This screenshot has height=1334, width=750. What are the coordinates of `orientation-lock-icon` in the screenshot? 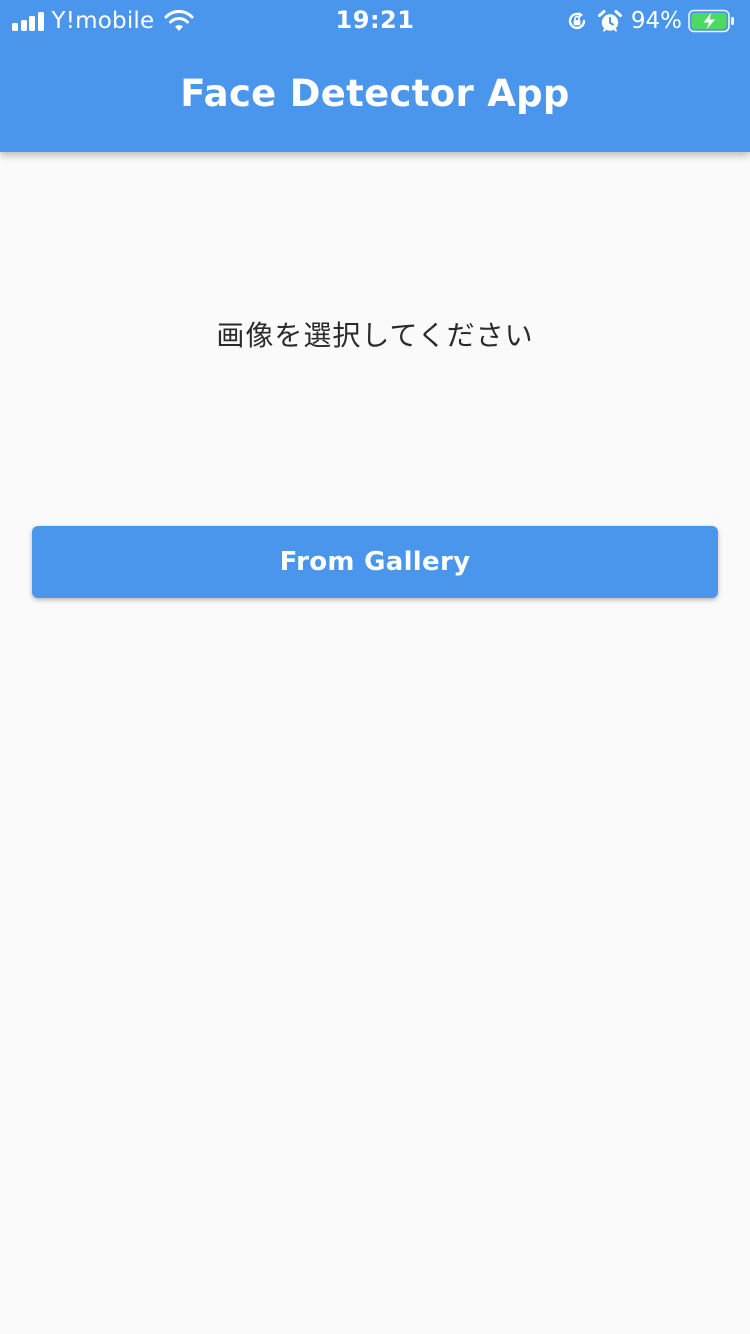 It's located at (577, 21).